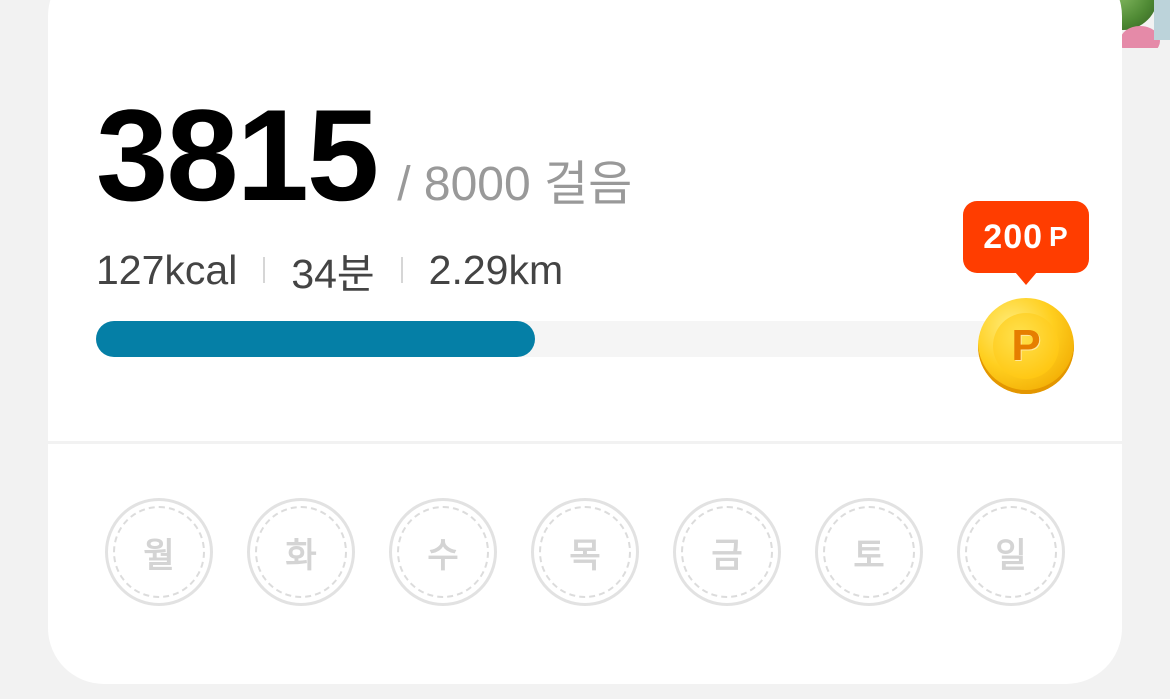 This screenshot has height=699, width=1170. Describe the element at coordinates (333, 274) in the screenshot. I see `duration-stat: 34분` at that location.